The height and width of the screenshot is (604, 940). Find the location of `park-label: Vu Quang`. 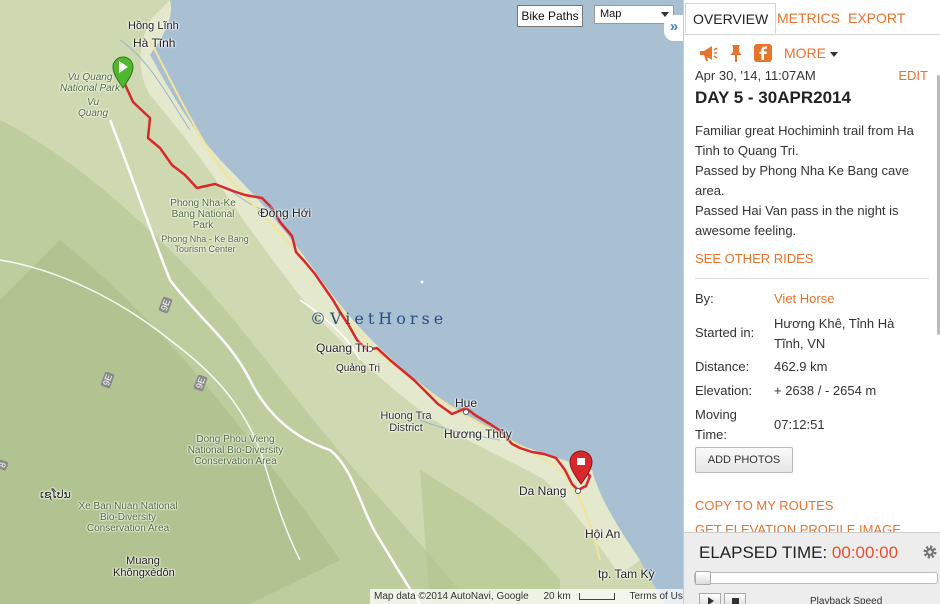

park-label: Vu Quang is located at coordinates (93, 108).